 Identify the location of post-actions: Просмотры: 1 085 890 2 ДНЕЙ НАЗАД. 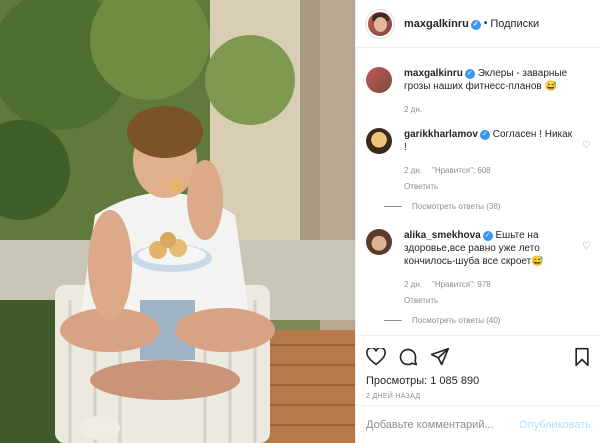
(478, 367).